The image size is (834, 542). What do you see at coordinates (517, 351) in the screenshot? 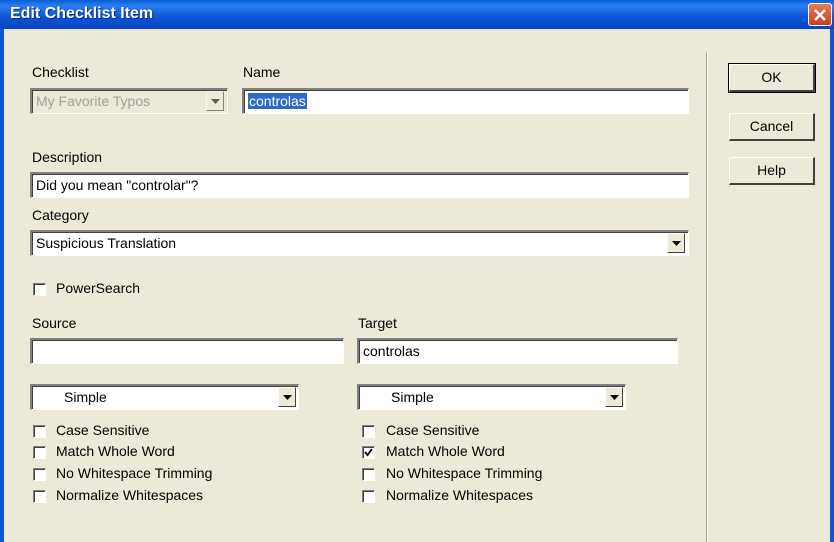
I see `target-field: controlas` at bounding box center [517, 351].